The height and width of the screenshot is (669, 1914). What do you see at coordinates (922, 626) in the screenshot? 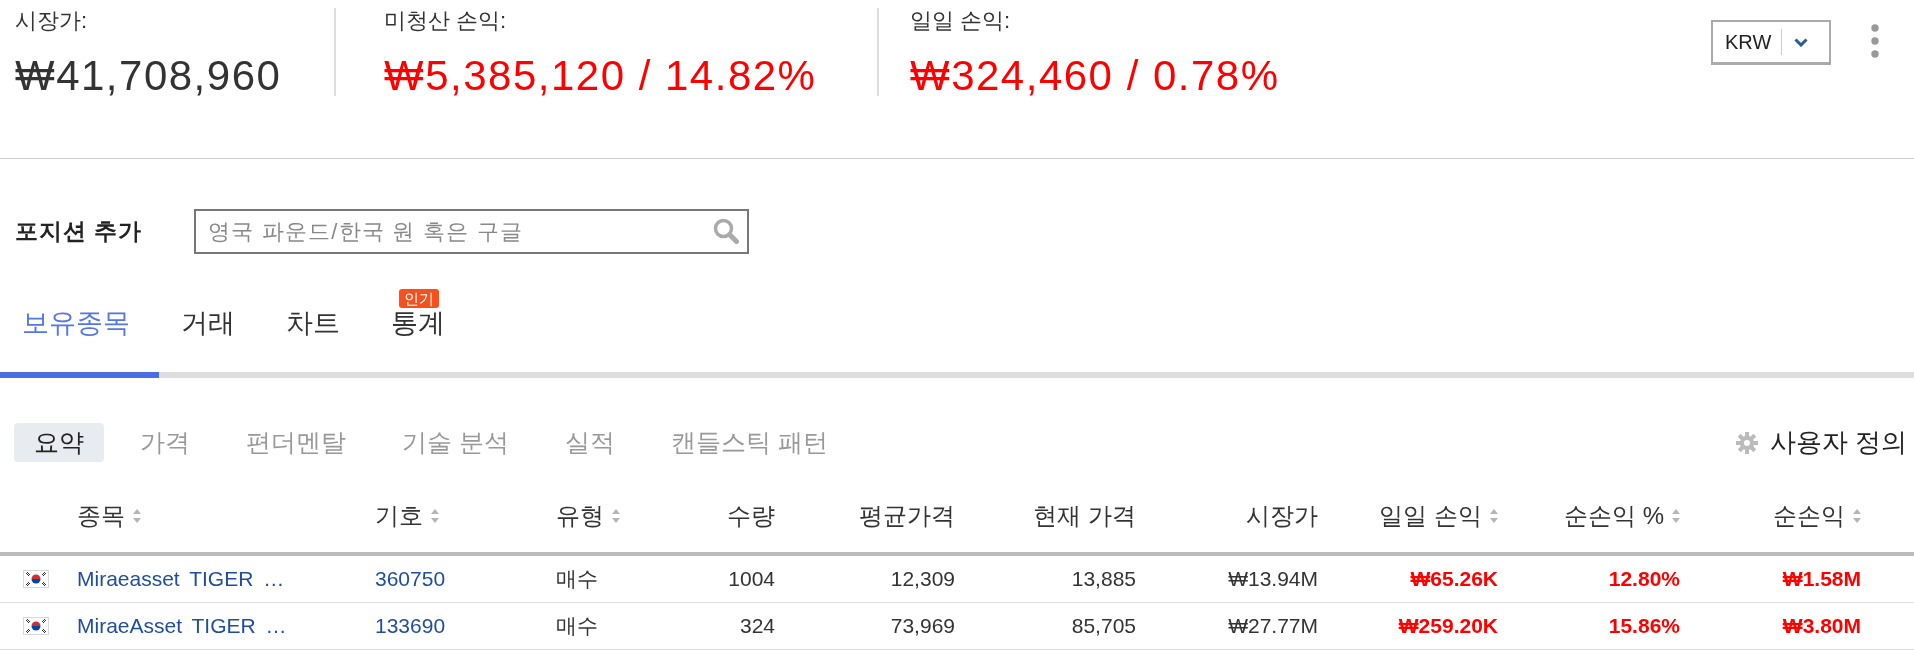
I see `table-cell: 73,969` at bounding box center [922, 626].